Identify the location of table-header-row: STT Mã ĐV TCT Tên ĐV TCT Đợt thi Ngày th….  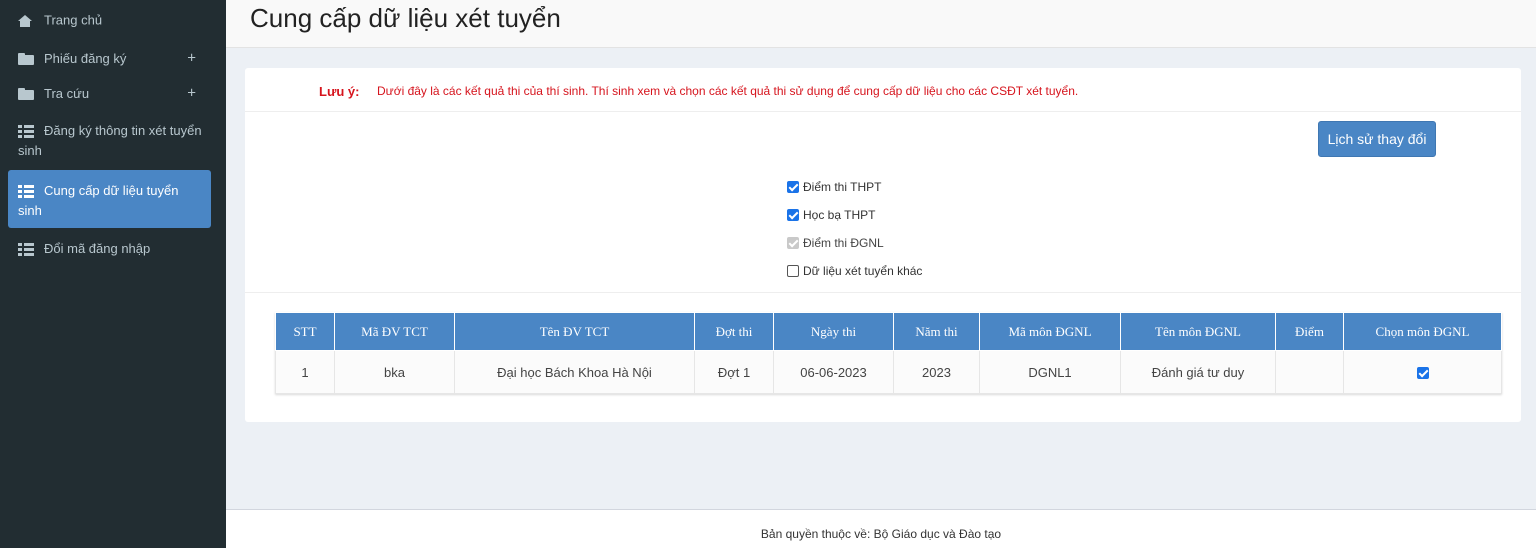
(888, 331).